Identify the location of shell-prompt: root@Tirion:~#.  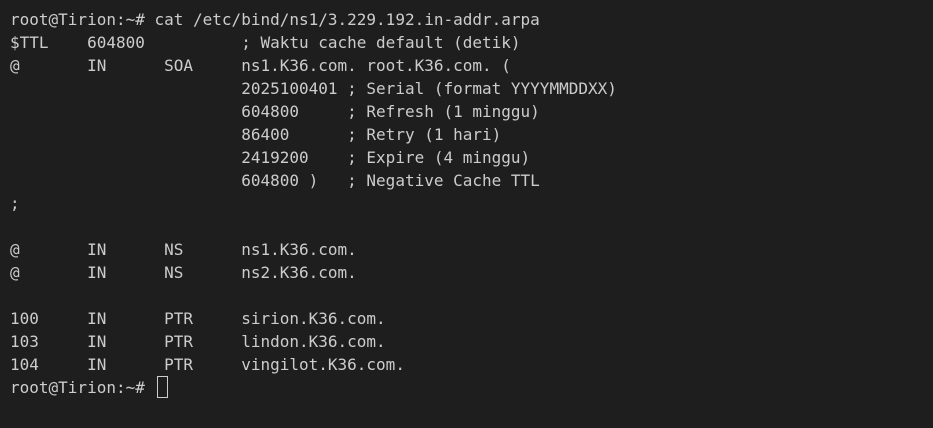
(82, 387).